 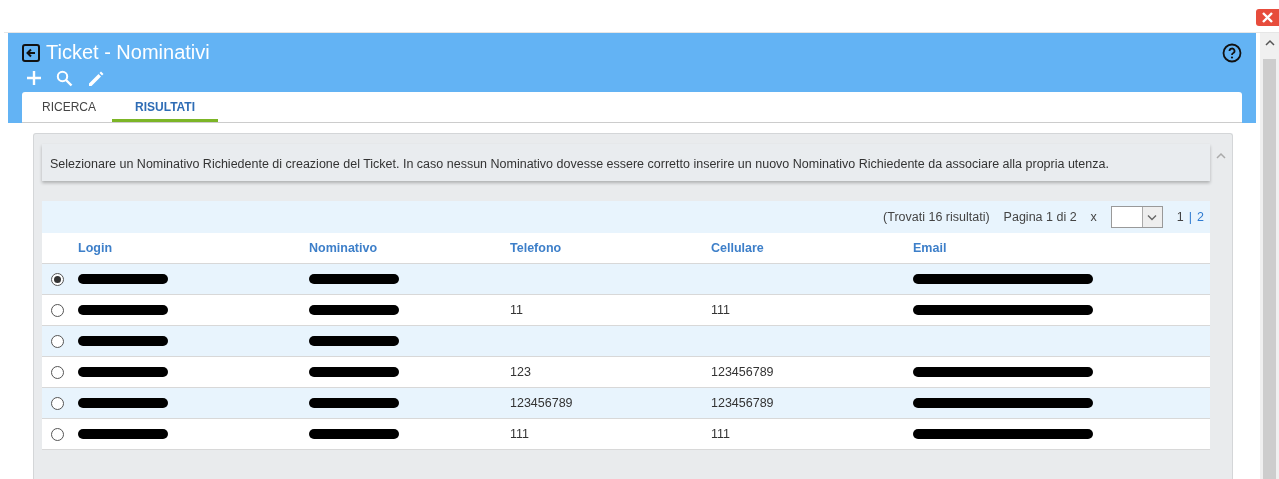 I want to click on tab: RICERCA, so click(x=69, y=107).